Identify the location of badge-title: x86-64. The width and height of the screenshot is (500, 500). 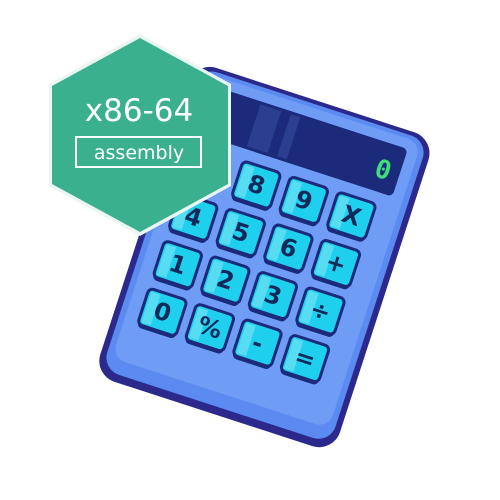
(139, 111).